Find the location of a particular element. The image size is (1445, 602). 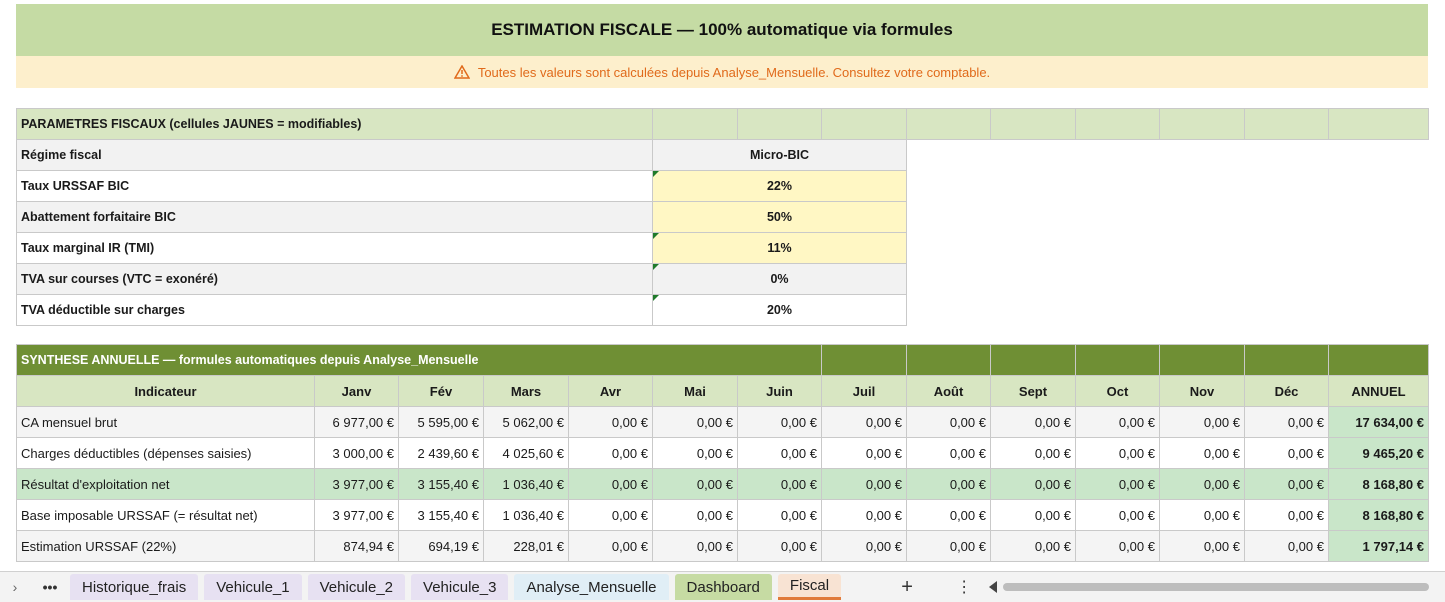

param-label: Abattement forfaitaire BIC is located at coordinates (334, 217).